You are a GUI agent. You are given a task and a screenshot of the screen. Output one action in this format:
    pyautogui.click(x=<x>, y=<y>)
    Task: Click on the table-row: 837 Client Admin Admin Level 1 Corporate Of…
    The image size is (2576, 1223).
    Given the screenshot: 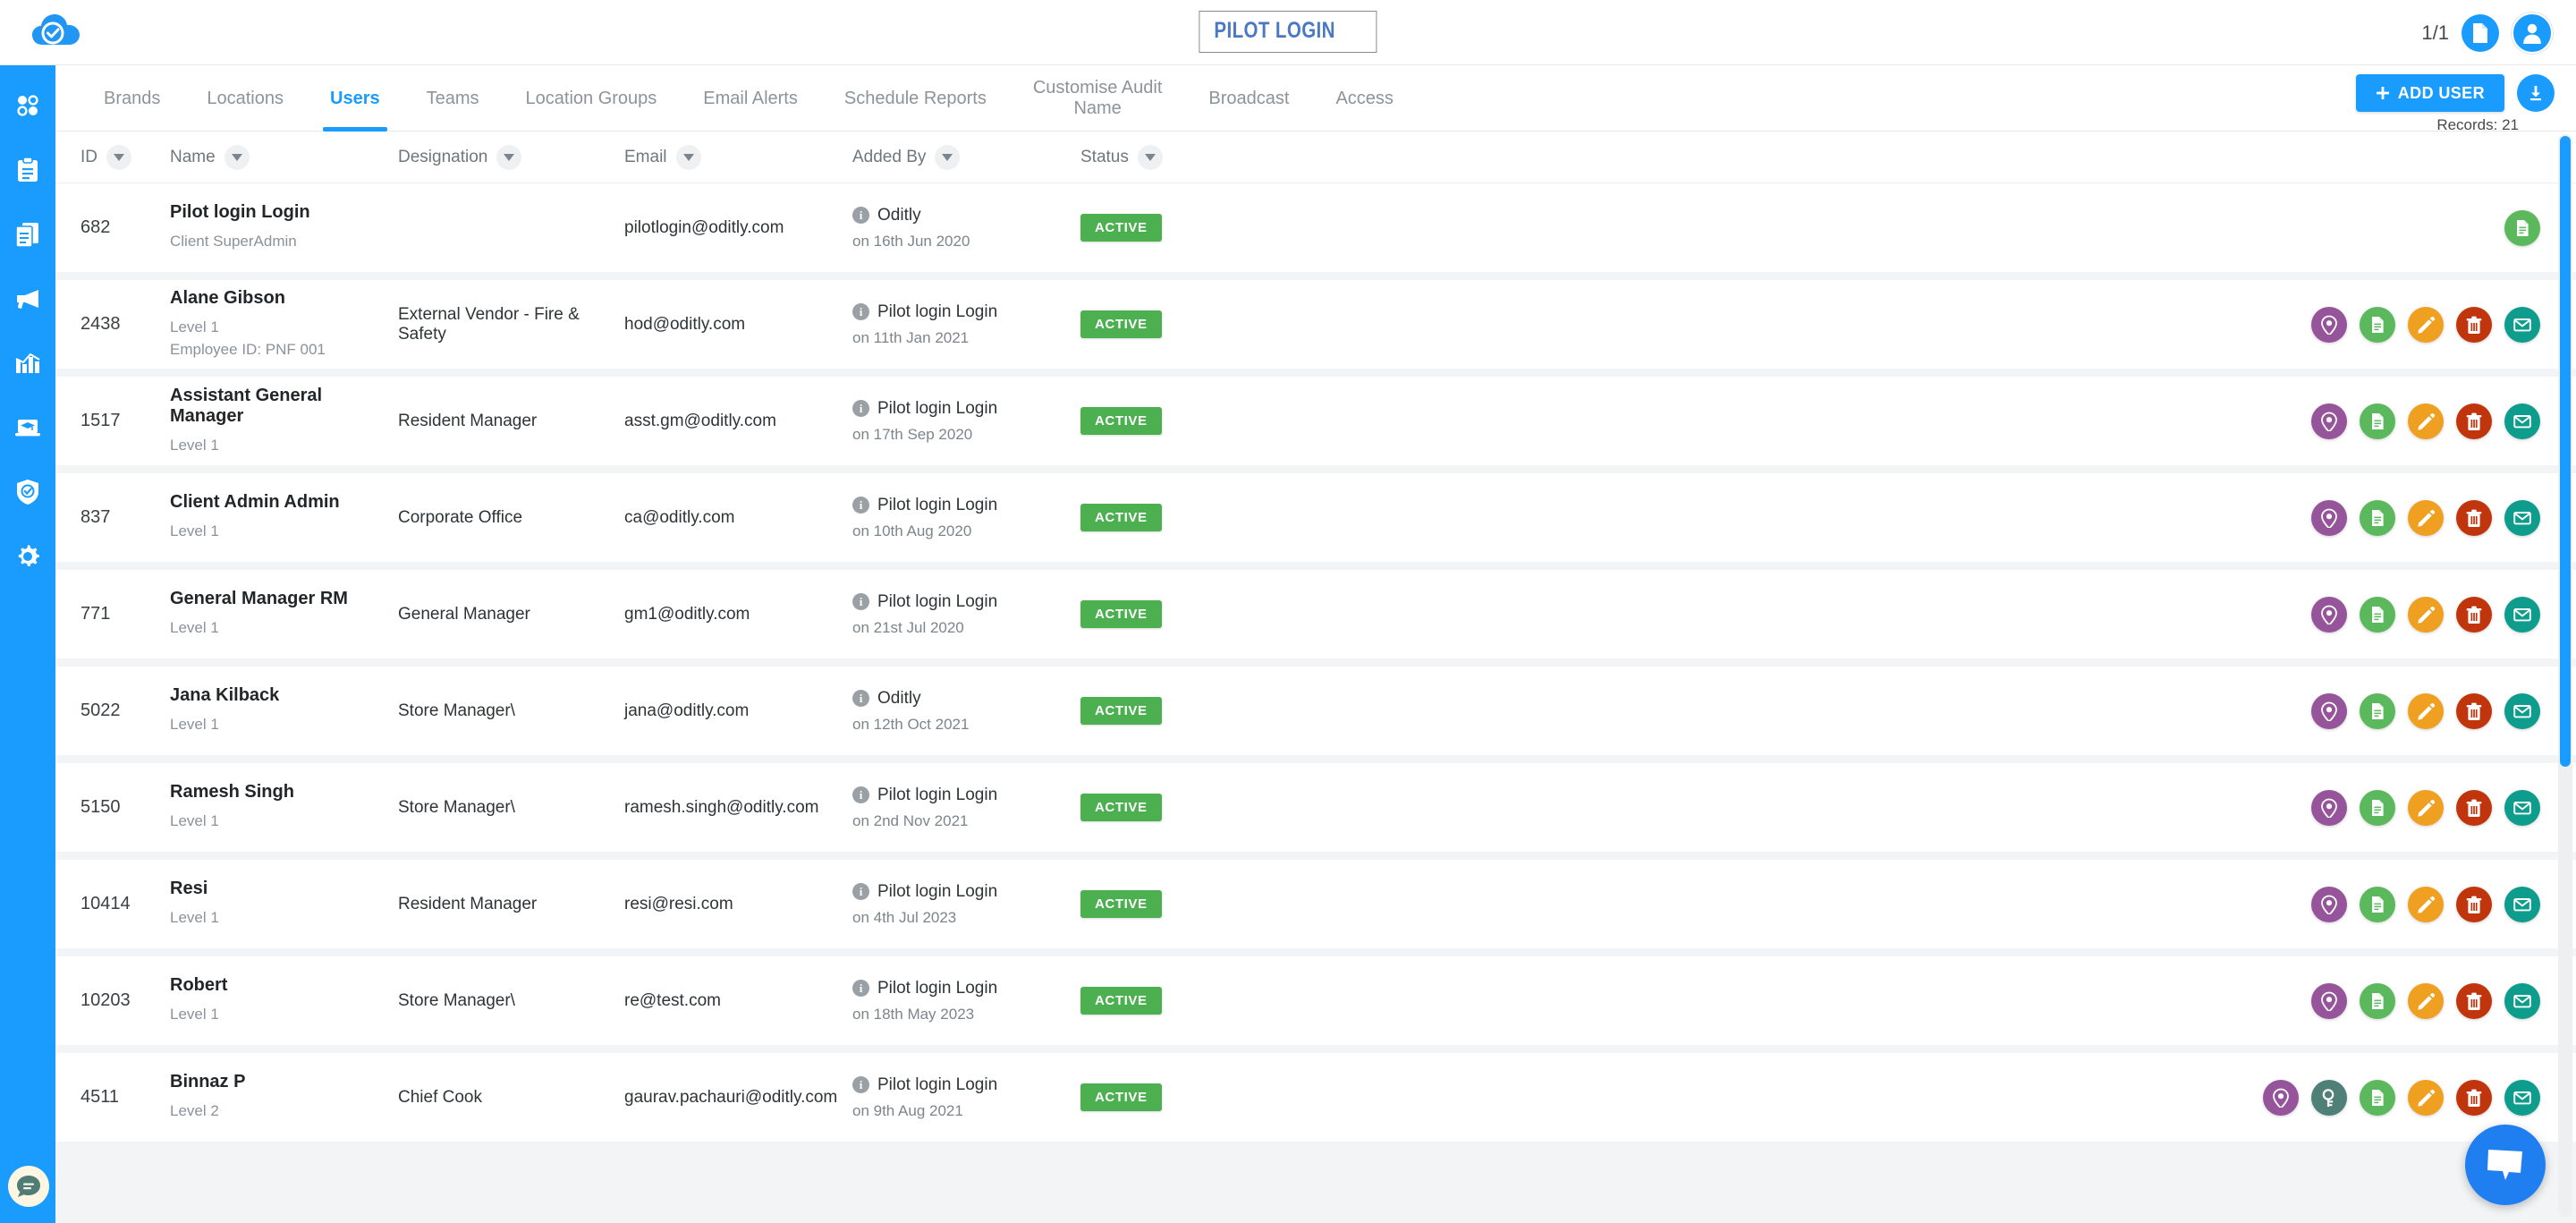 What is the action you would take?
    pyautogui.click(x=1315, y=517)
    